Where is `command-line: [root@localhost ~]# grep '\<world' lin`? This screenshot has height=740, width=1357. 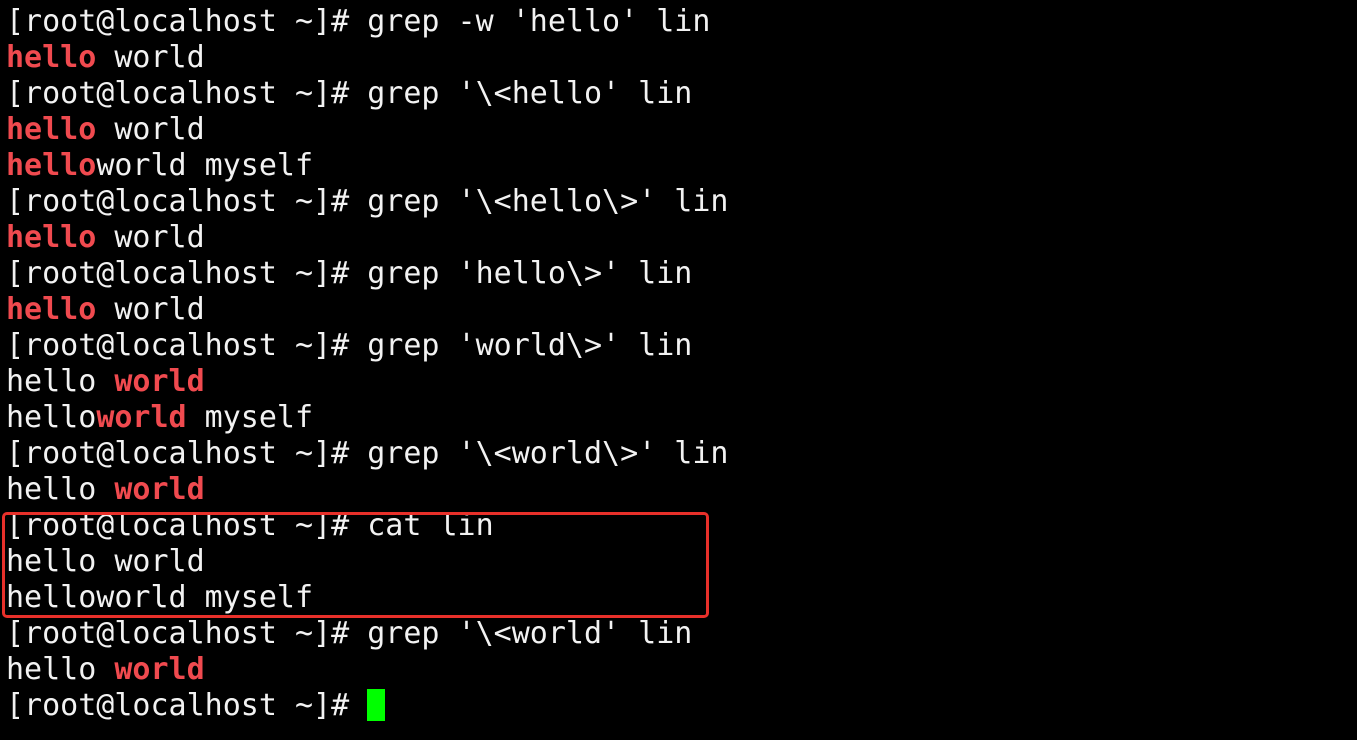 command-line: [root@localhost ~]# grep '\<world' lin is located at coordinates (367, 634).